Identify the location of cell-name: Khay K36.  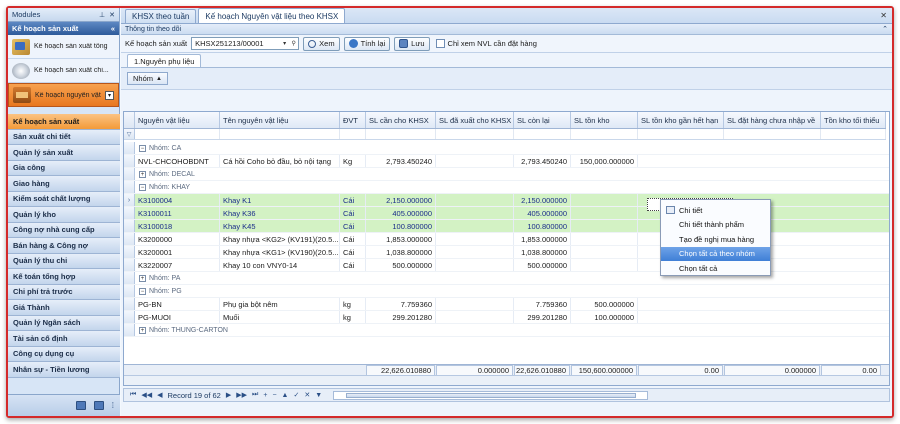
(280, 213).